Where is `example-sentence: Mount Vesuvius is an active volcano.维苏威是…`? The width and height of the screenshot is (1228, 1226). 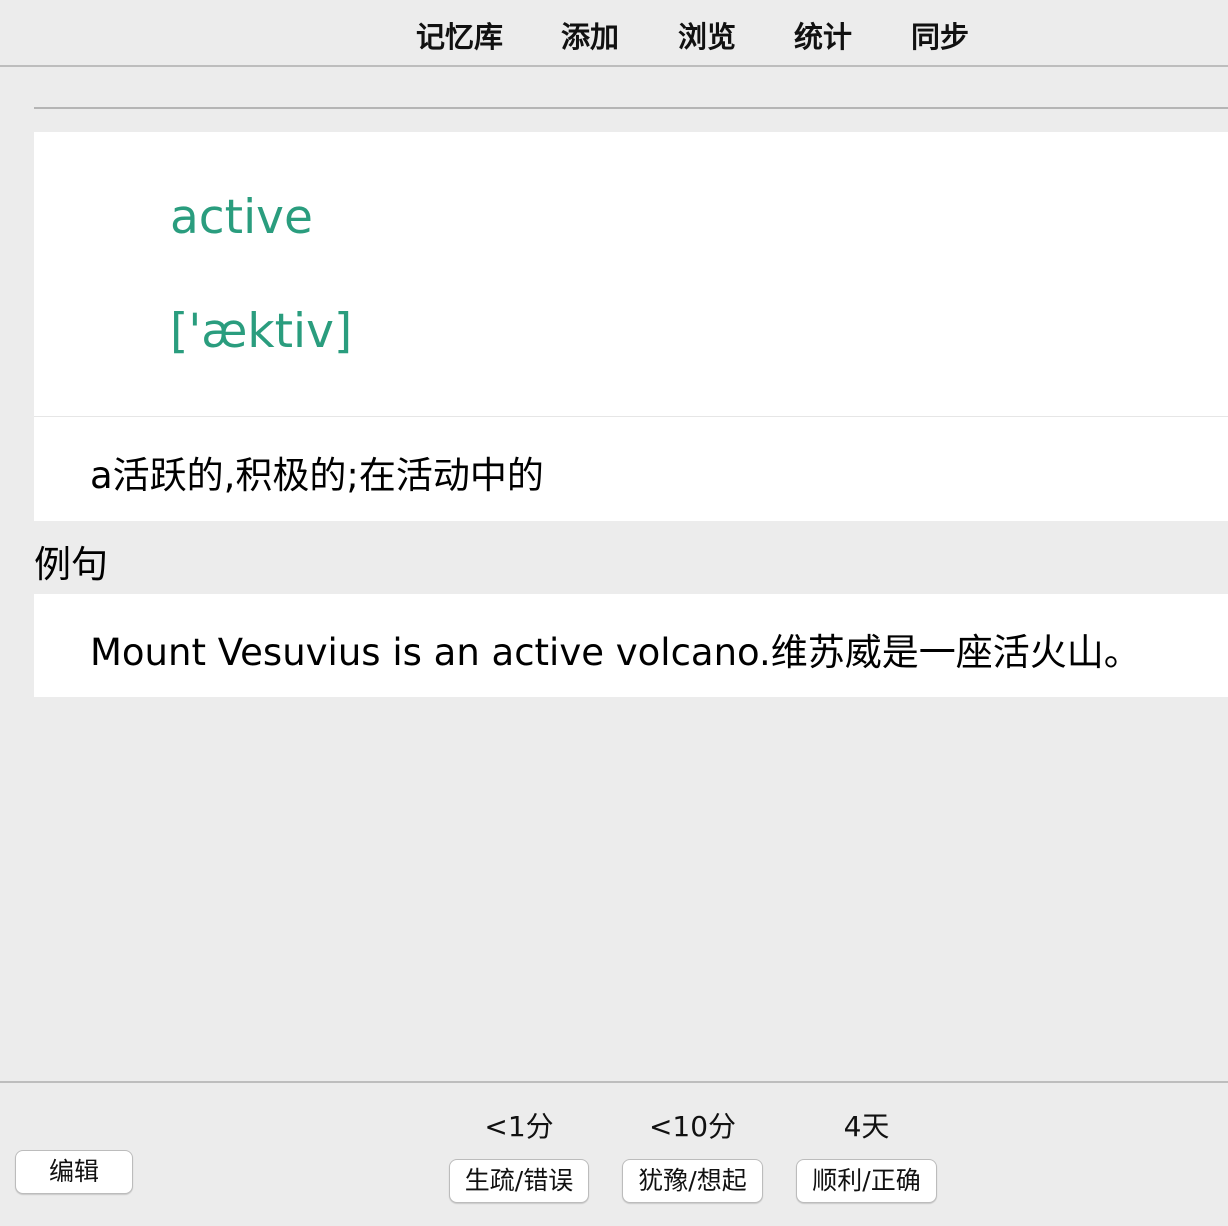
example-sentence: Mount Vesuvius is an active volcano.维苏威是… is located at coordinates (615, 652).